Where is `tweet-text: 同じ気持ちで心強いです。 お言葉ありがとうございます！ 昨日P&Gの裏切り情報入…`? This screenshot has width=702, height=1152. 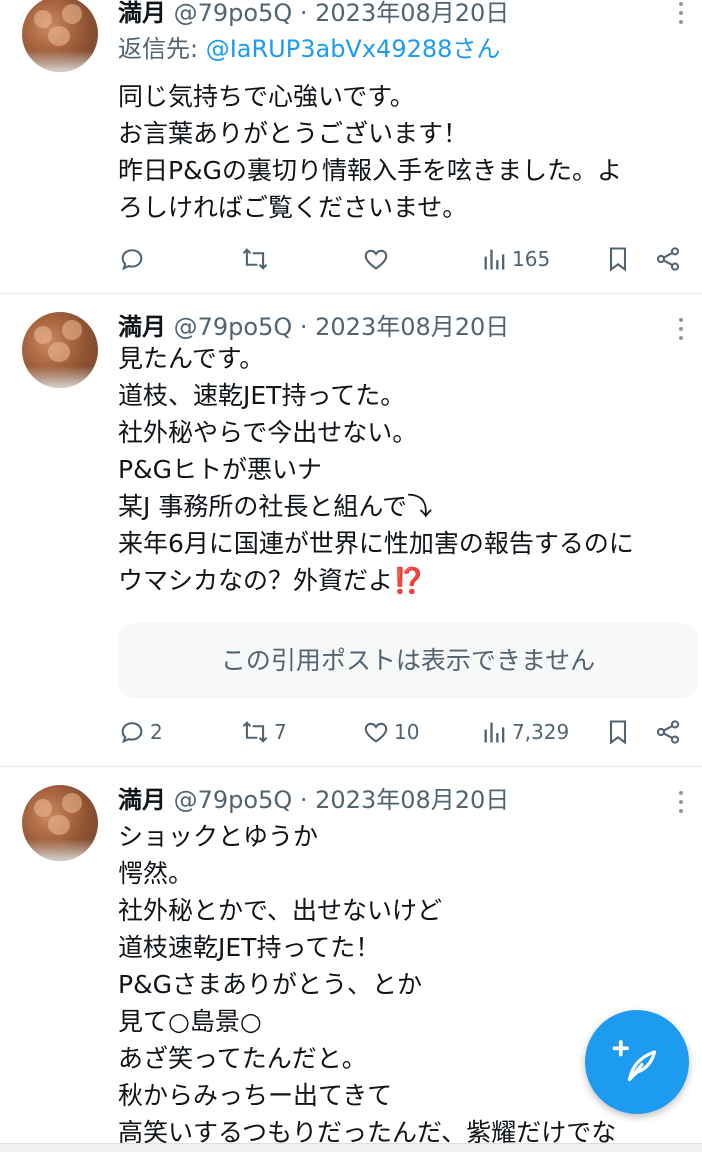 tweet-text: 同じ気持ちで心強いです。 お言葉ありがとうございます！ 昨日P&Gの裏切り情報入… is located at coordinates (408, 152).